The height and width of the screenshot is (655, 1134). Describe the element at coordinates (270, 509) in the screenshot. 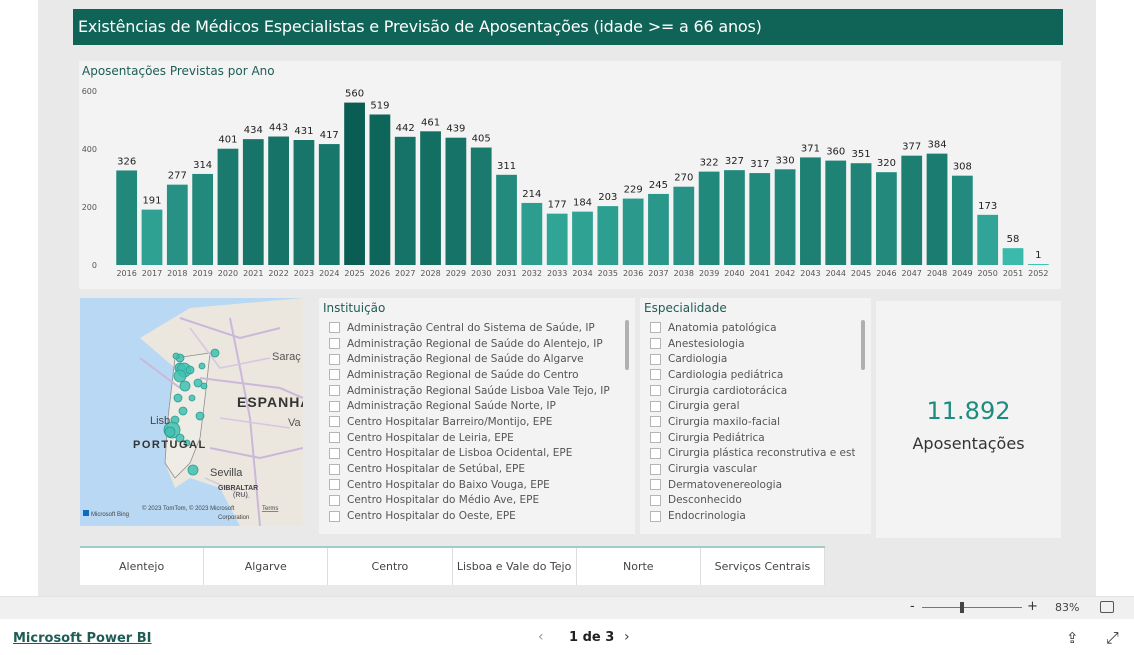

I see `map-terms-link: Terms` at that location.